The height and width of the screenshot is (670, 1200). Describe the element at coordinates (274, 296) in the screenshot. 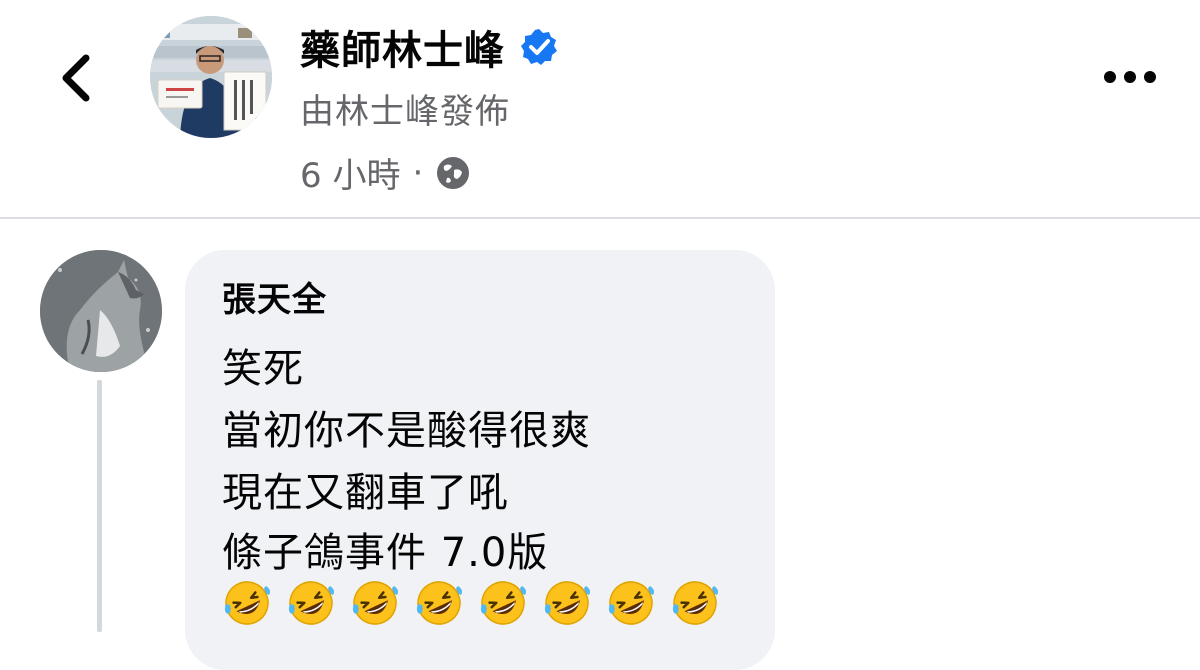

I see `comment-author: 張天全` at that location.